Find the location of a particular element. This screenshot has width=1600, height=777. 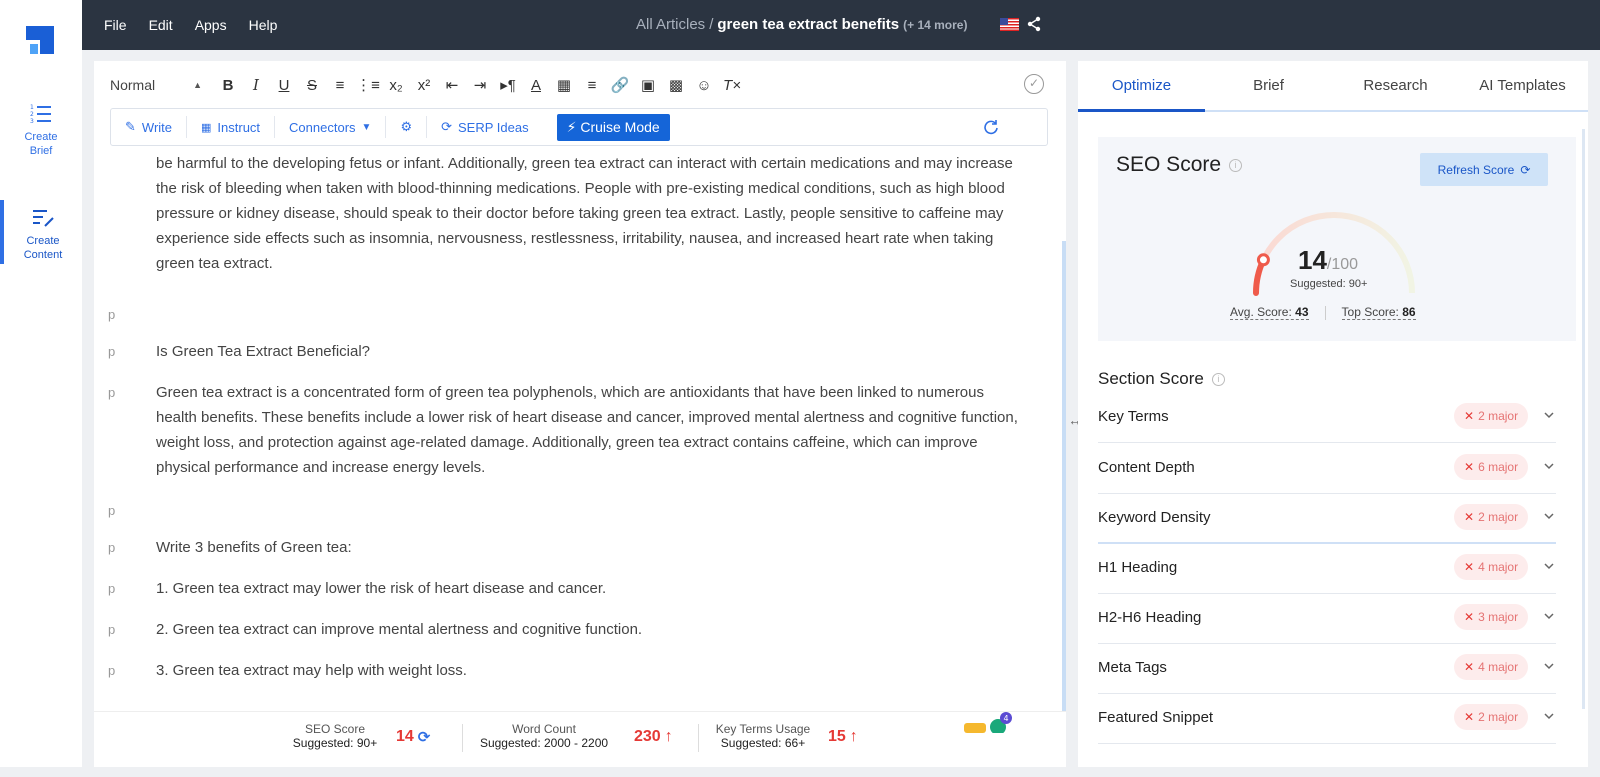

refresh-score-label: Refresh Score is located at coordinates (1476, 169).